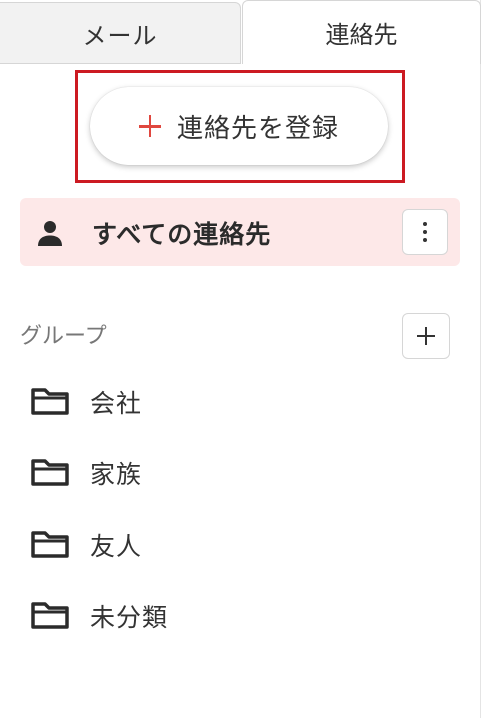 This screenshot has height=718, width=481. I want to click on register-contact-label: 連絡先を登録, so click(257, 128).